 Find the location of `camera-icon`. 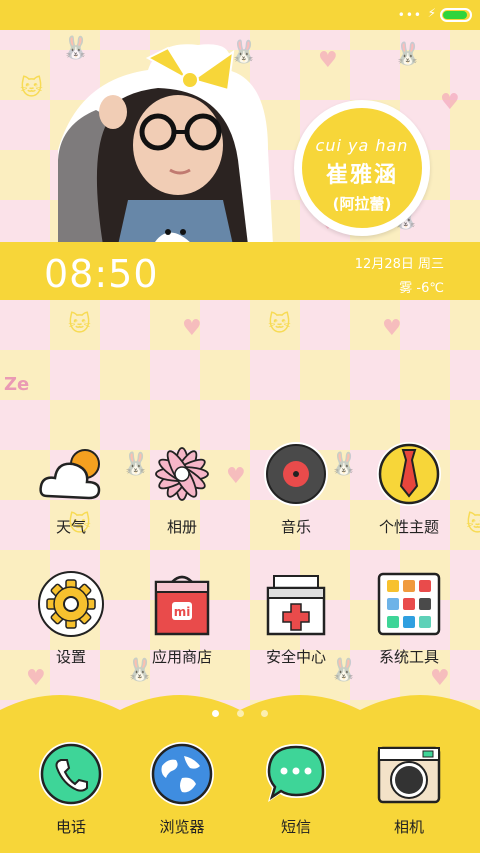

camera-icon is located at coordinates (409, 774).